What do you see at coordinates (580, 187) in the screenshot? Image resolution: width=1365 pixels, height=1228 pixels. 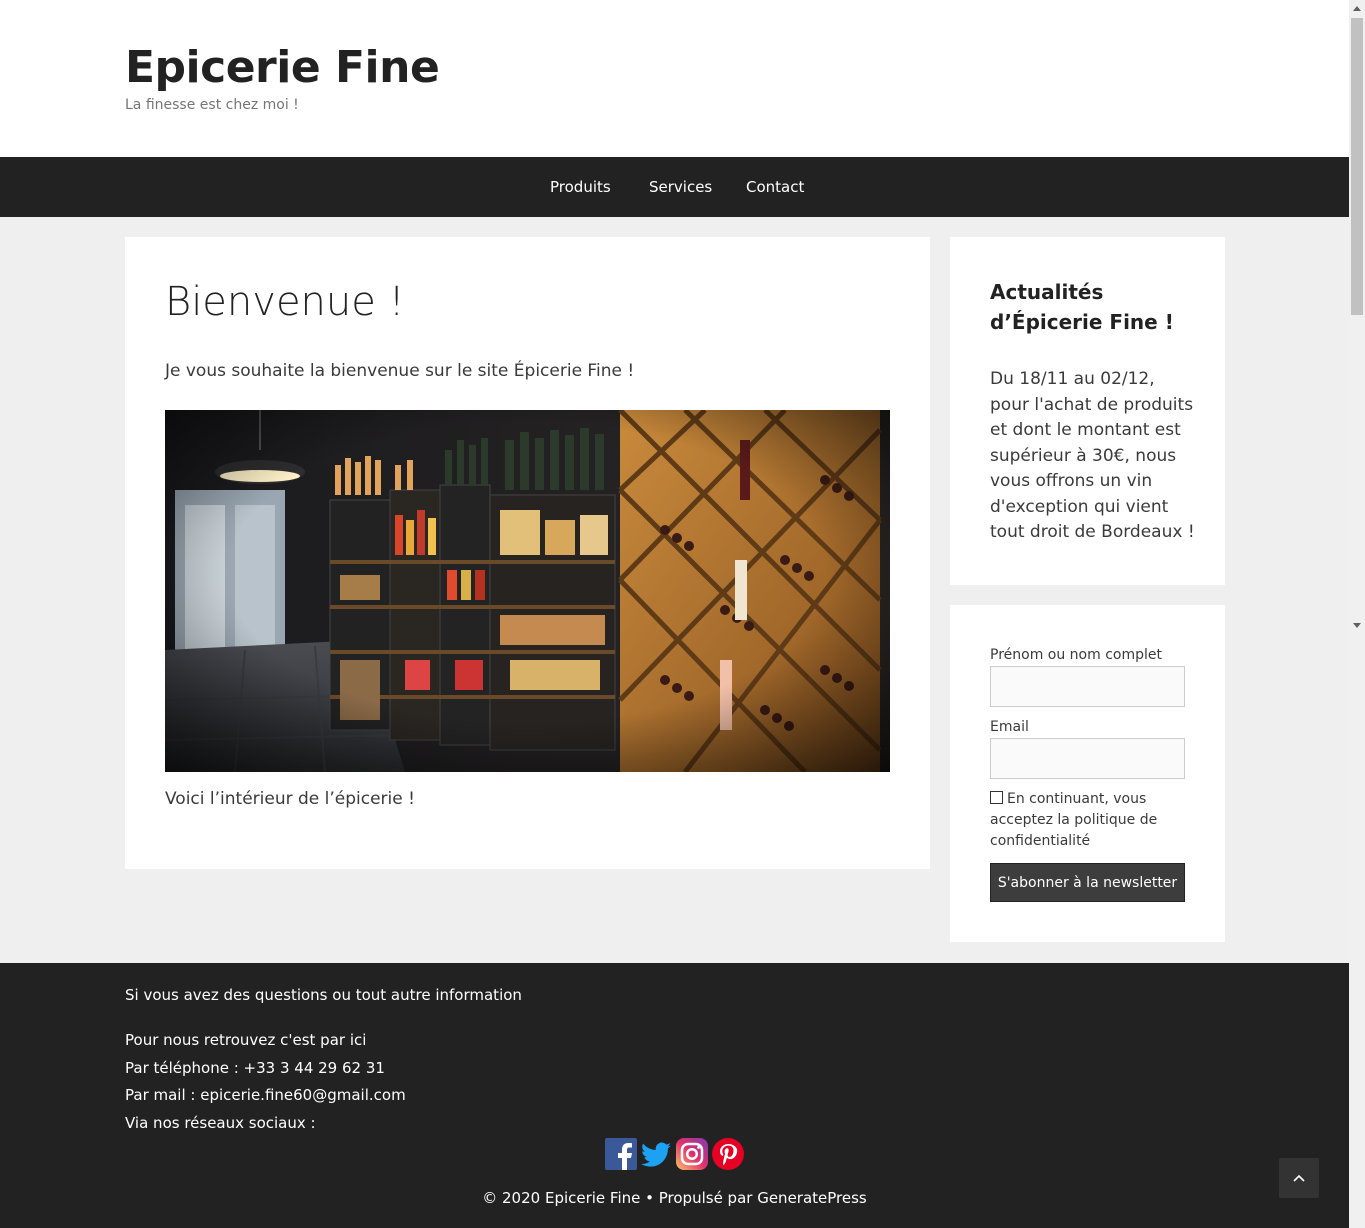 I see `nav-item-produits: Produits` at bounding box center [580, 187].